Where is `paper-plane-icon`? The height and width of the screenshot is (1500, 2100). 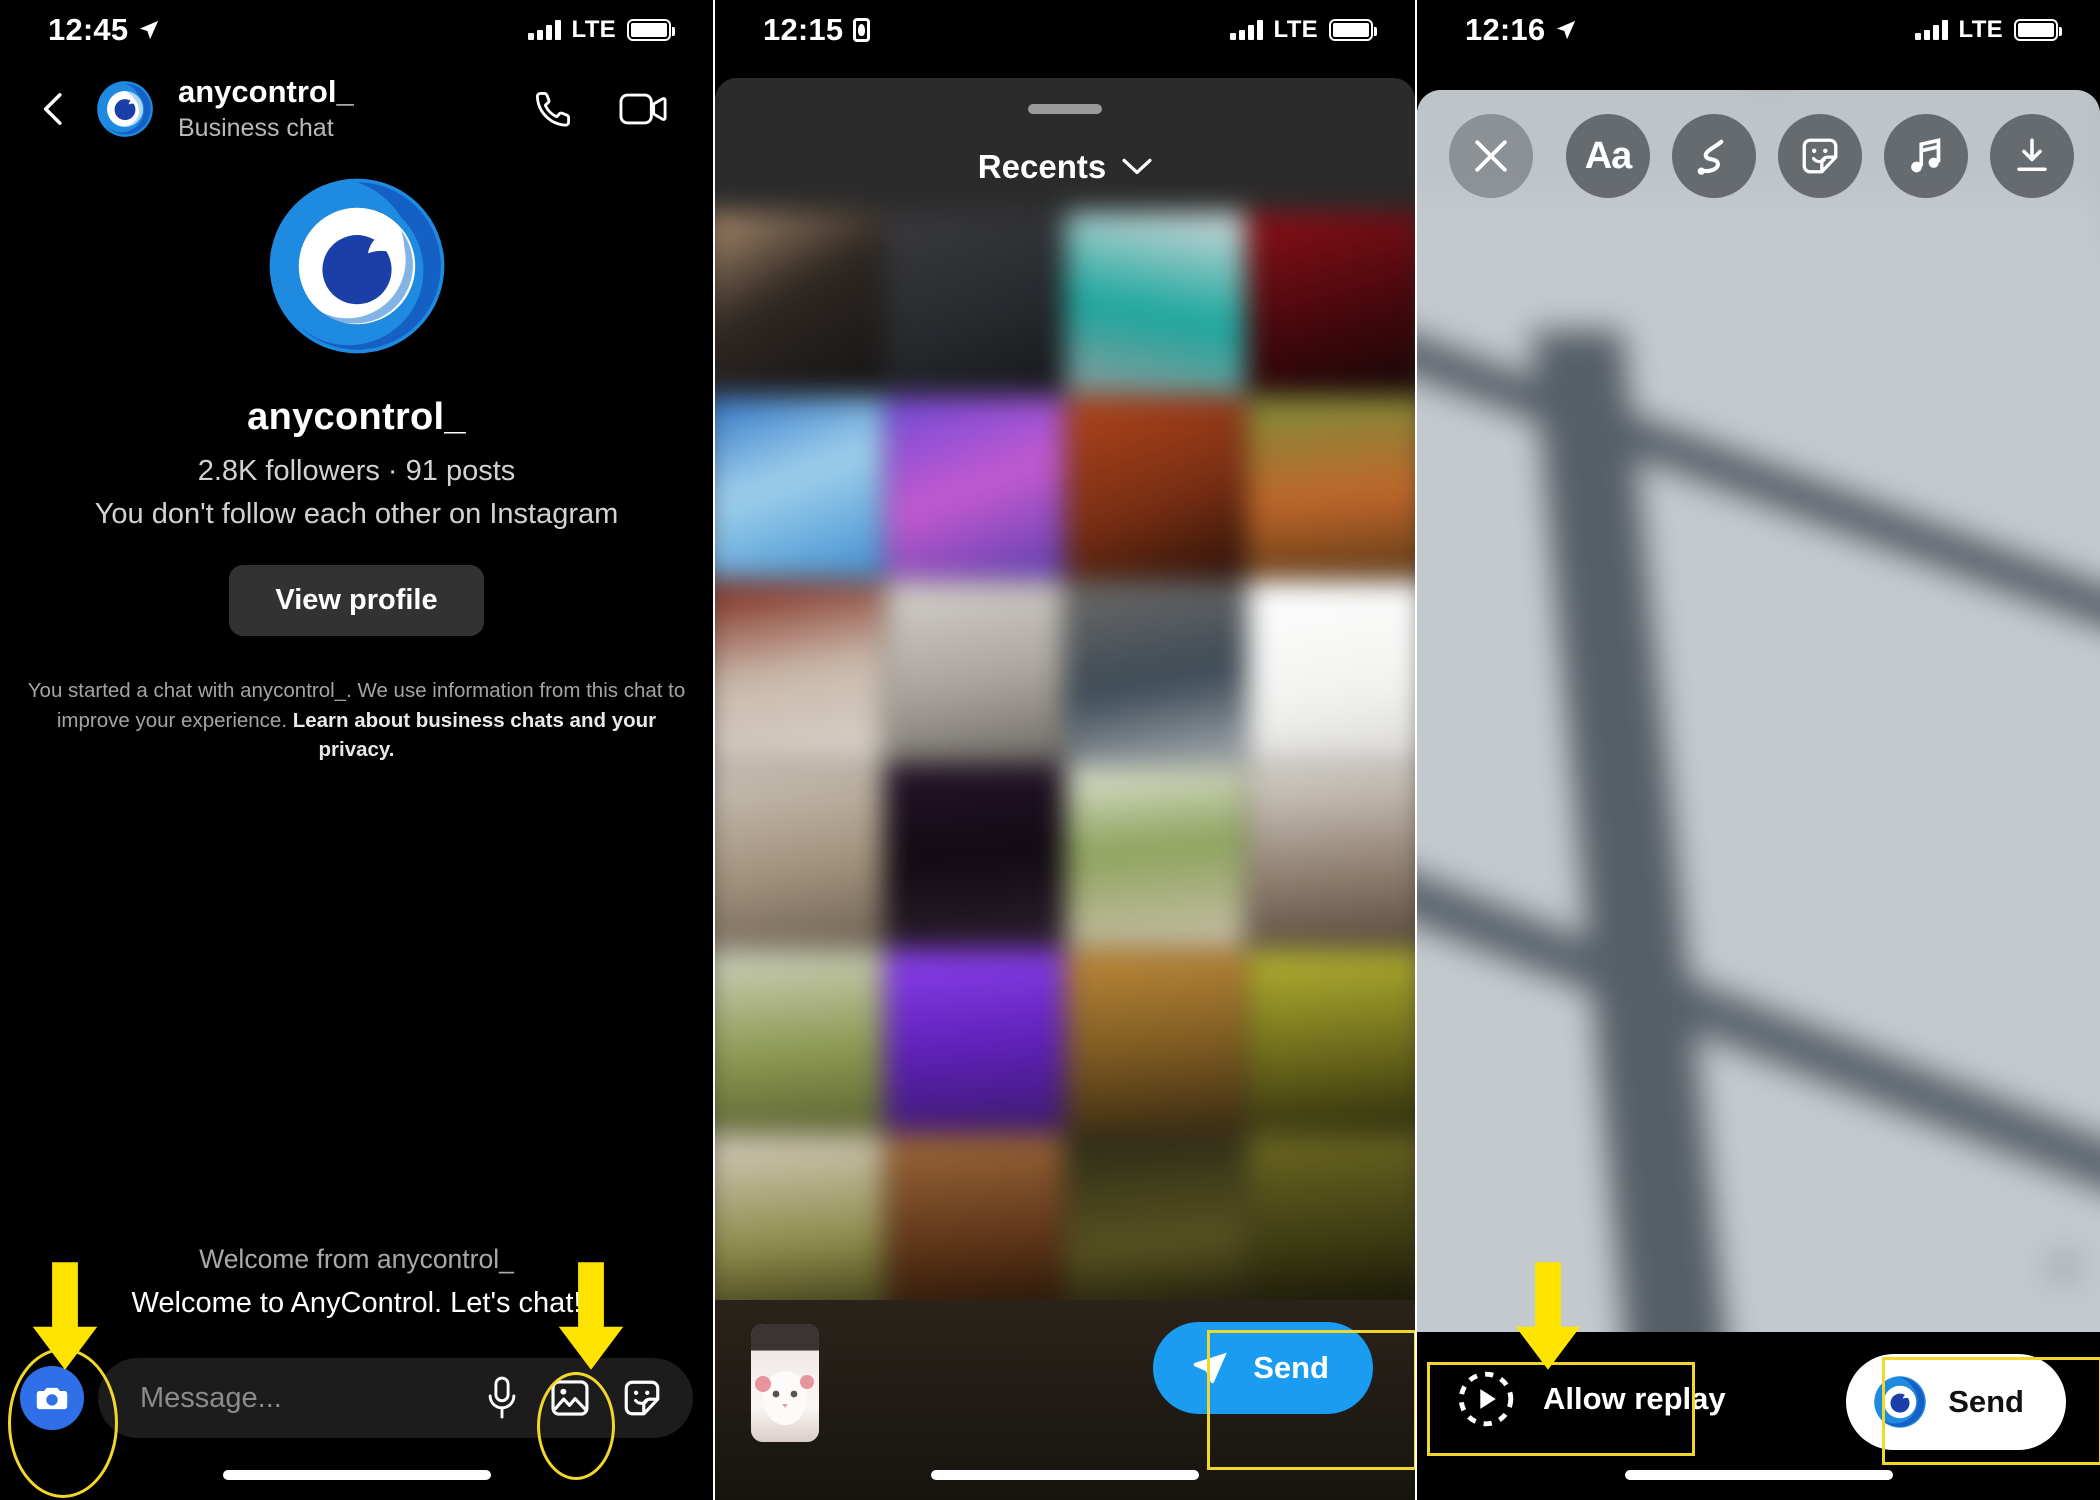
paper-plane-icon is located at coordinates (1210, 1368).